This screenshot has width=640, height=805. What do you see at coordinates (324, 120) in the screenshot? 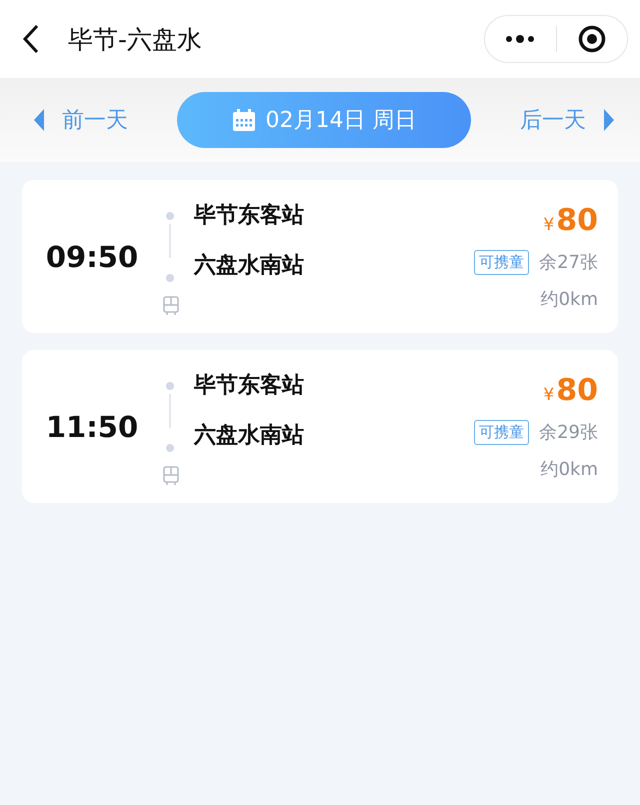
I see `date-button: 02月14日 周日` at bounding box center [324, 120].